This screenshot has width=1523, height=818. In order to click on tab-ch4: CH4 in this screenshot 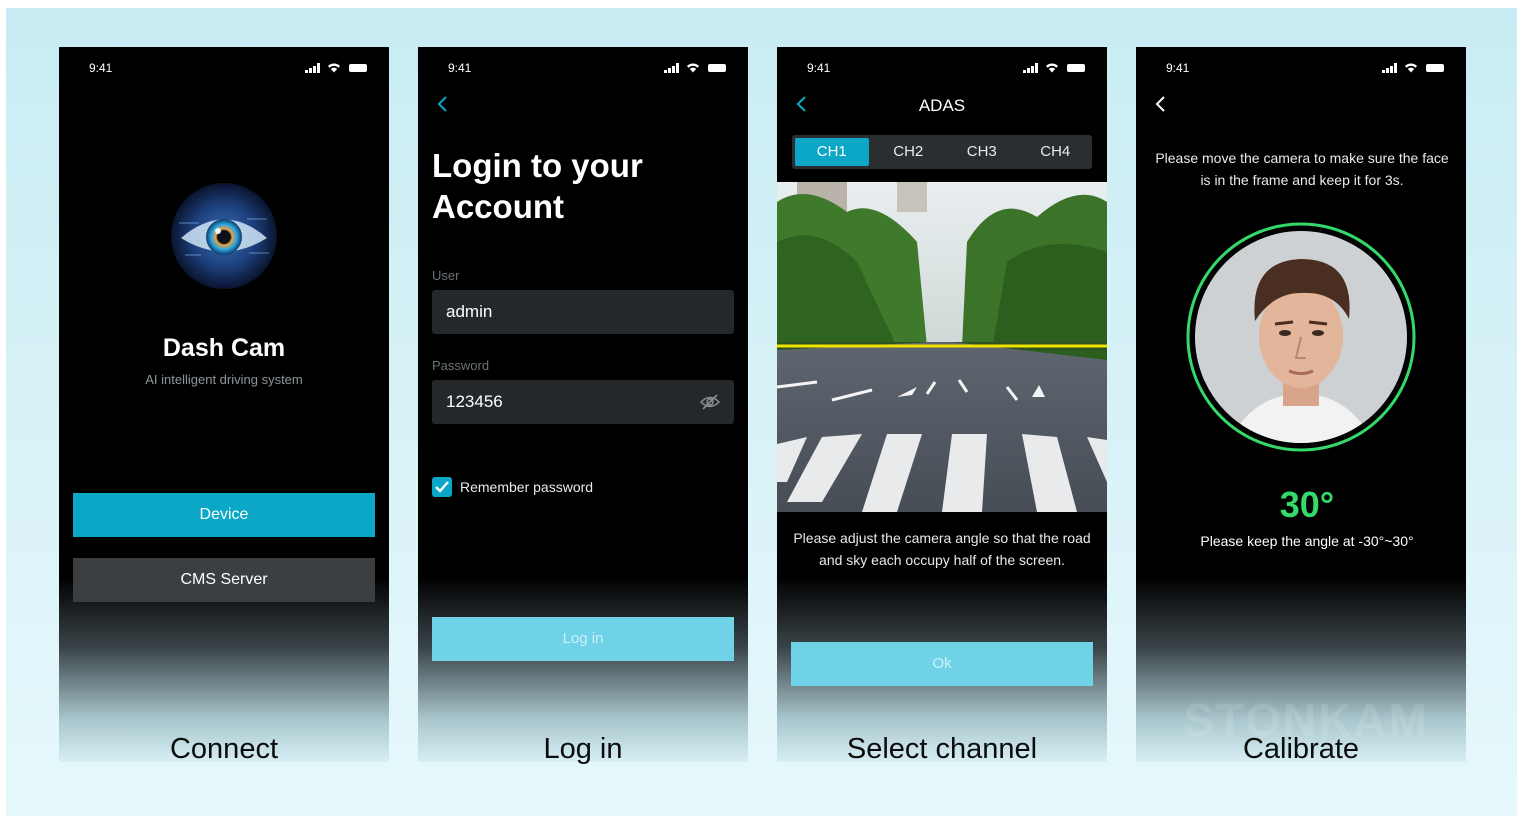, I will do `click(1056, 152)`.